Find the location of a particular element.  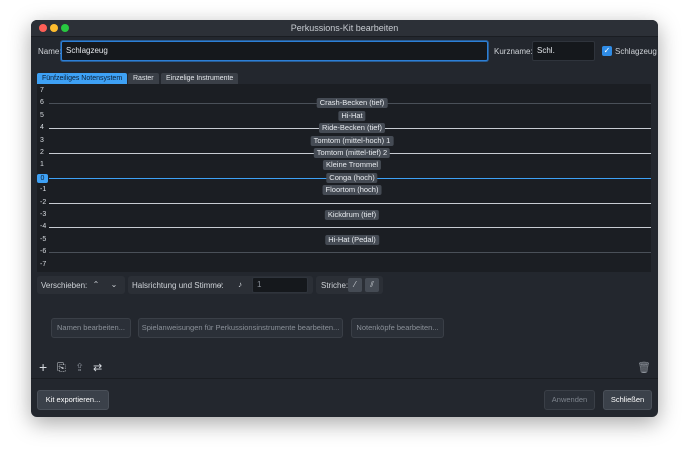

drumset-checkbox: ✓ is located at coordinates (607, 51).